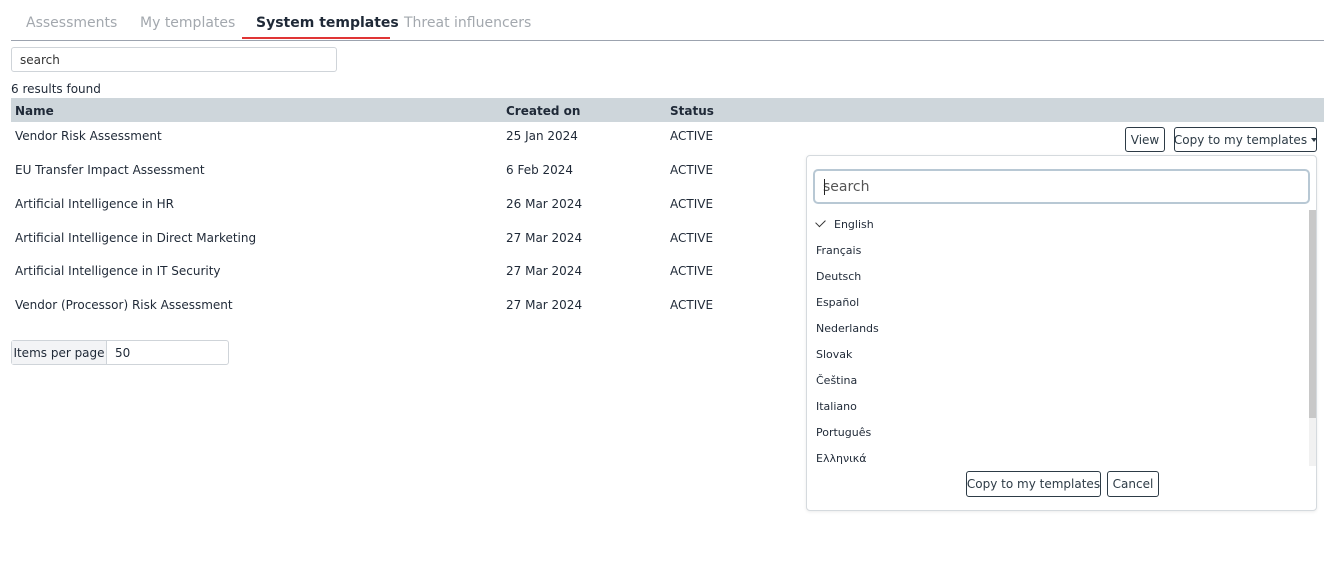  Describe the element at coordinates (316, 38) in the screenshot. I see `active-tab-indicator` at that location.